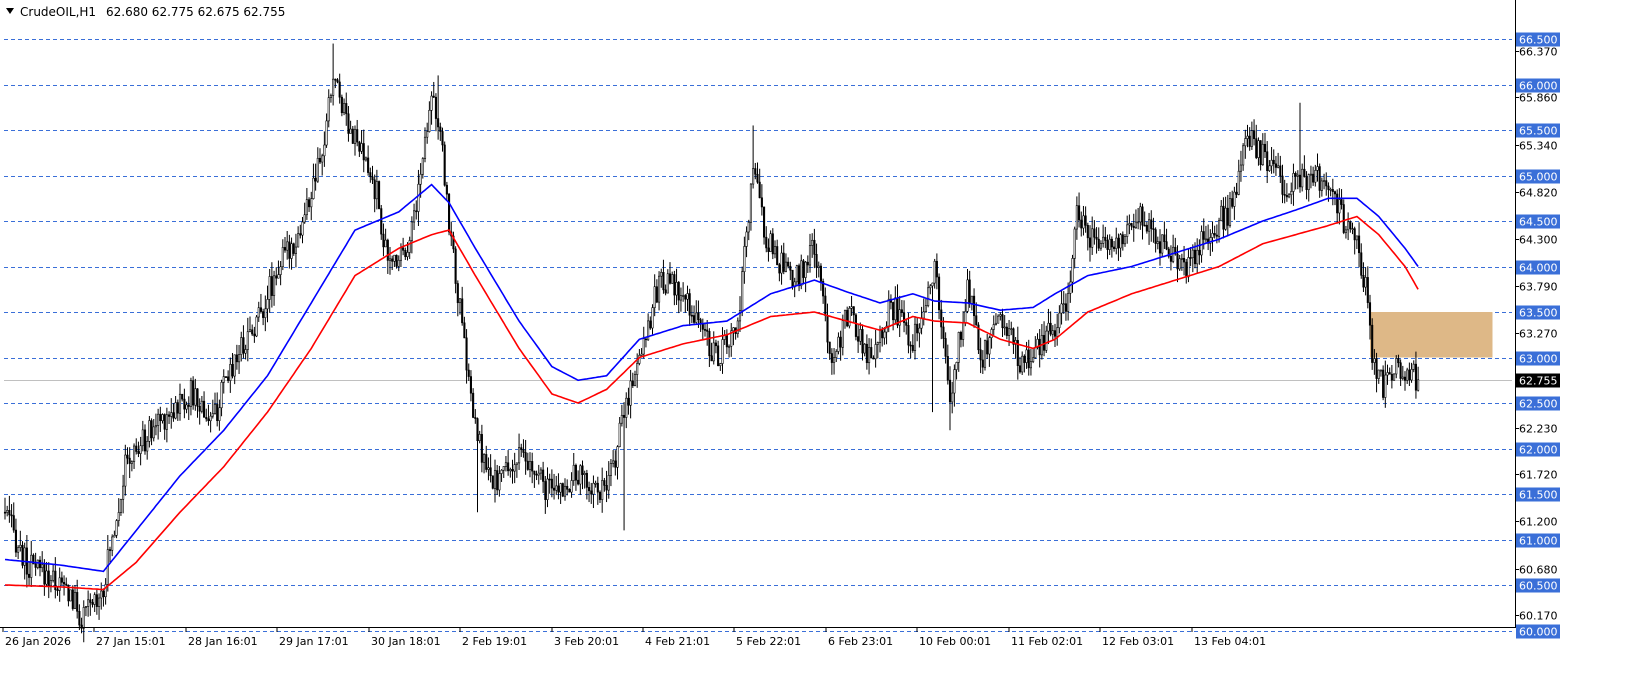 The width and height of the screenshot is (1641, 677). Describe the element at coordinates (677, 641) in the screenshot. I see `time-label: 4 Feb 21:01` at that location.